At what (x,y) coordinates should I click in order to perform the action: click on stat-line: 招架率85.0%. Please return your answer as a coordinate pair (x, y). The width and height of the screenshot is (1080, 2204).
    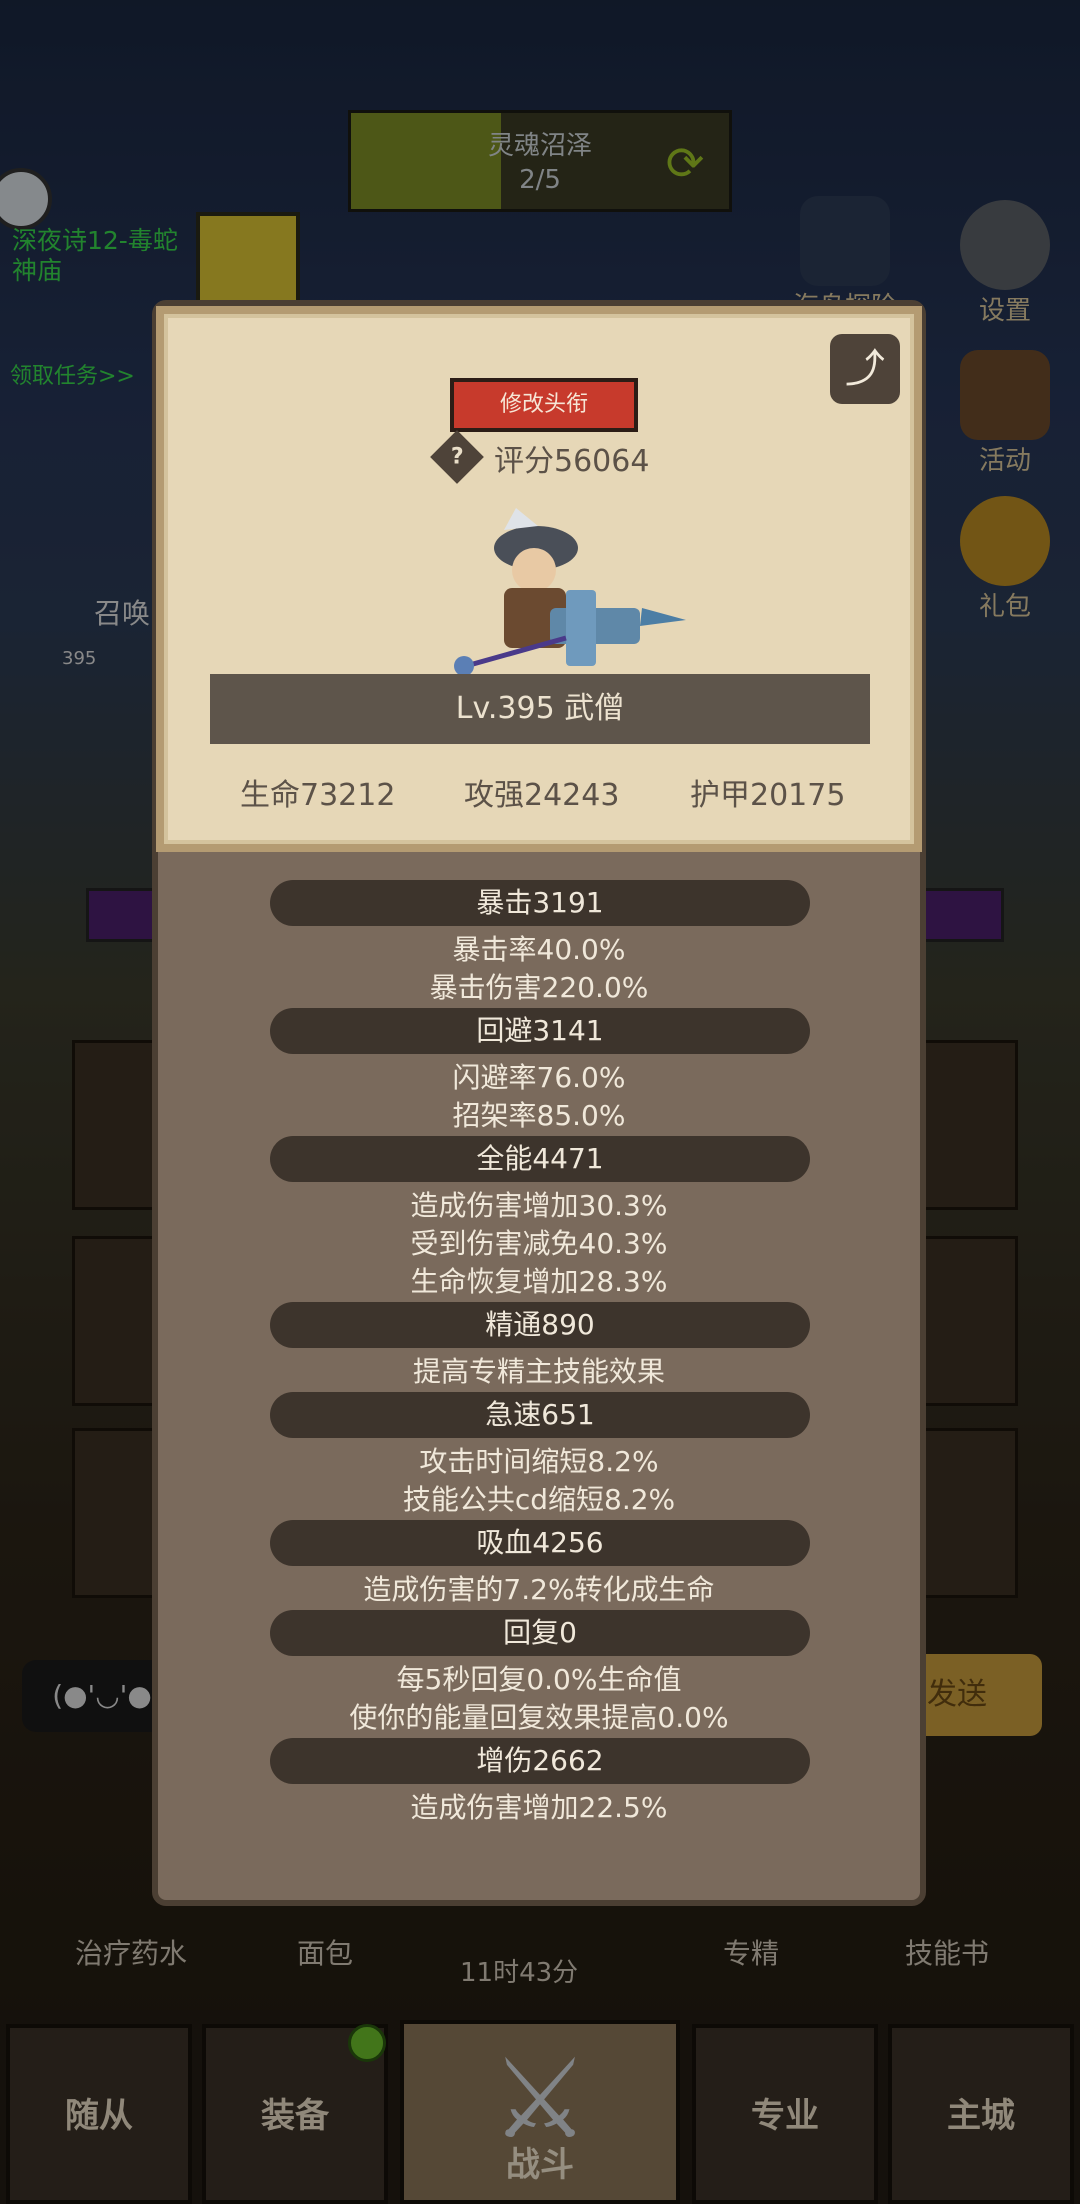
    Looking at the image, I should click on (539, 1115).